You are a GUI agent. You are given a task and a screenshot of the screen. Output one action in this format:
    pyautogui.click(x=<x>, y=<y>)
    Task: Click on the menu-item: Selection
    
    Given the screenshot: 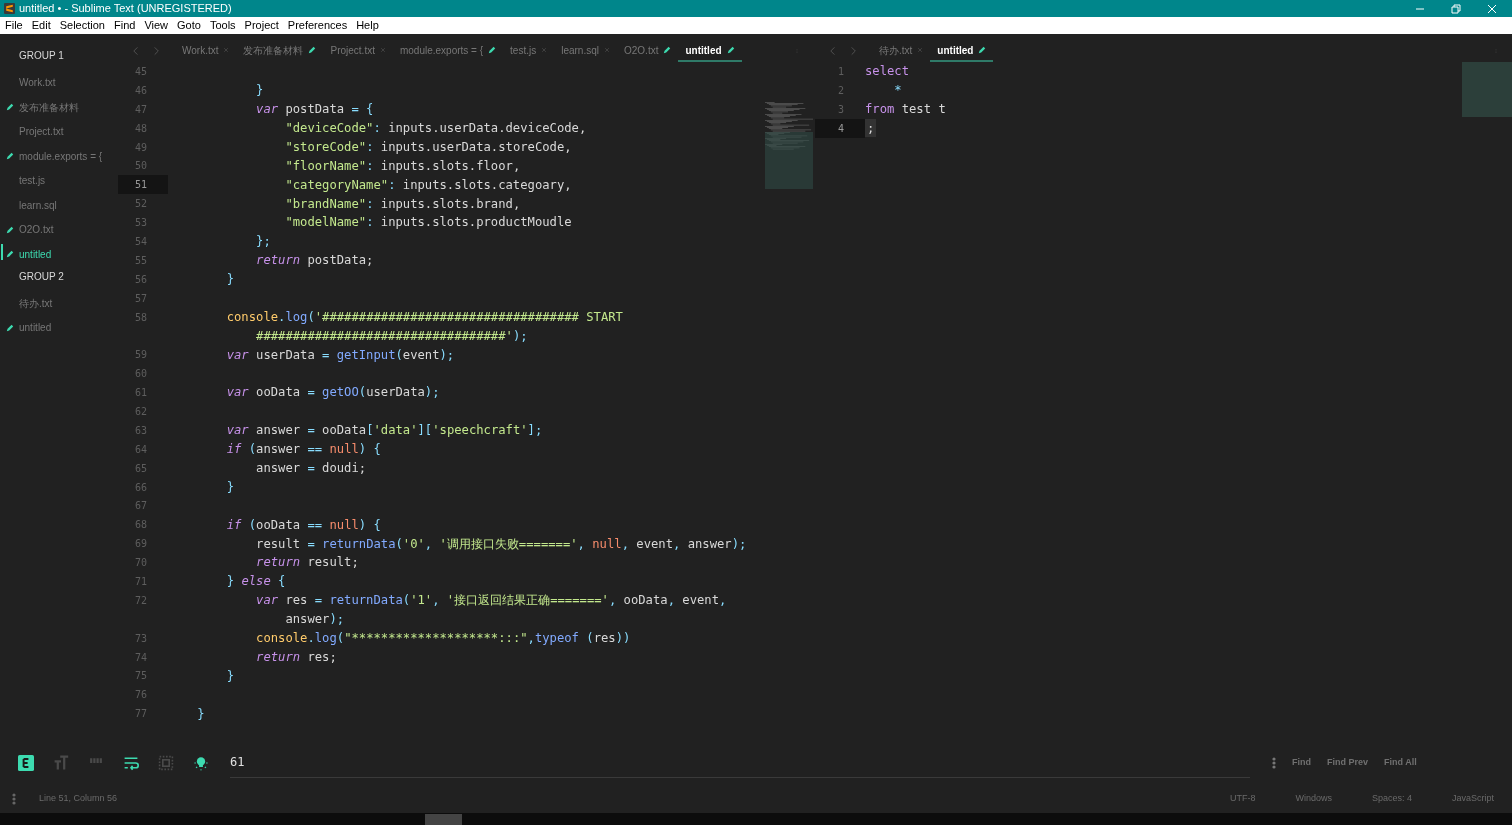 What is the action you would take?
    pyautogui.click(x=82, y=25)
    